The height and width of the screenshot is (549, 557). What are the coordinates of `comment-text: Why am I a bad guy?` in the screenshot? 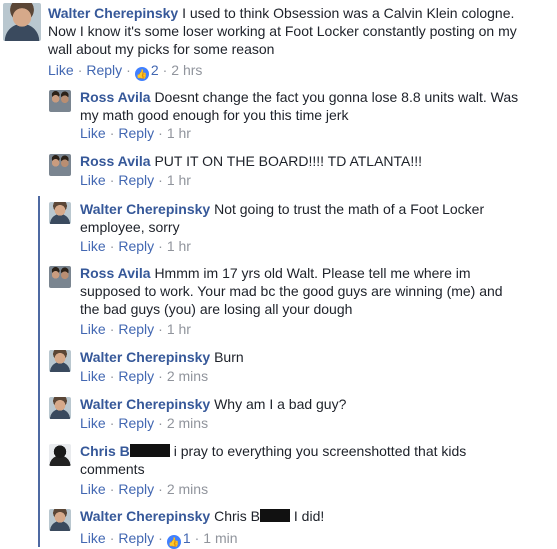 It's located at (280, 404).